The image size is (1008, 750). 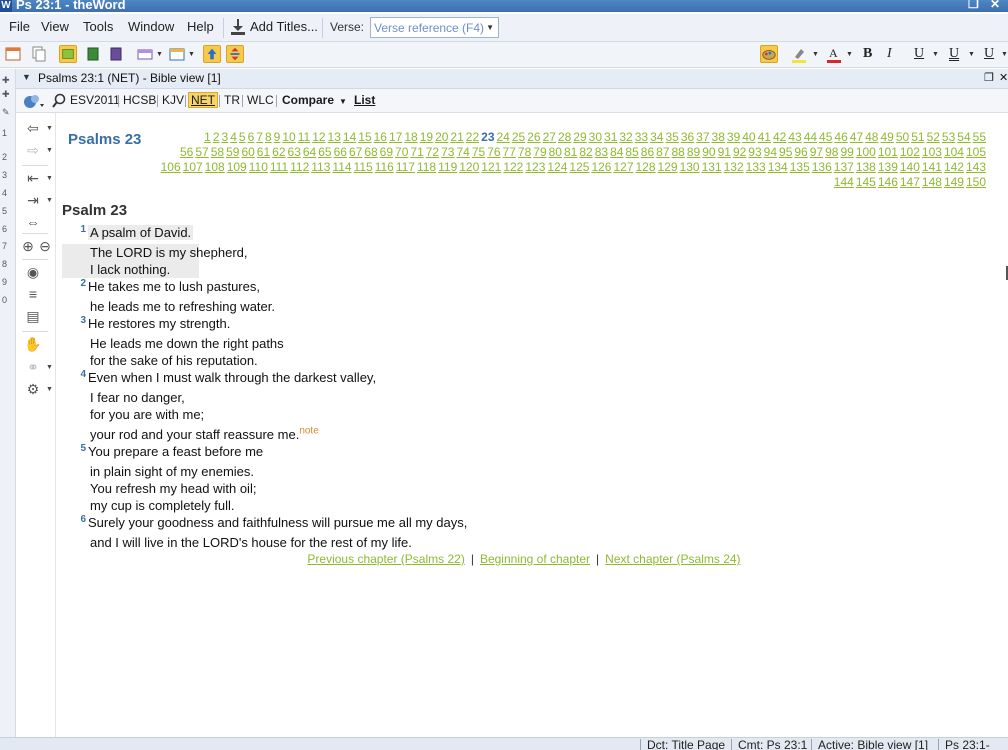 What do you see at coordinates (662, 152) in the screenshot?
I see `chapter-link: 87` at bounding box center [662, 152].